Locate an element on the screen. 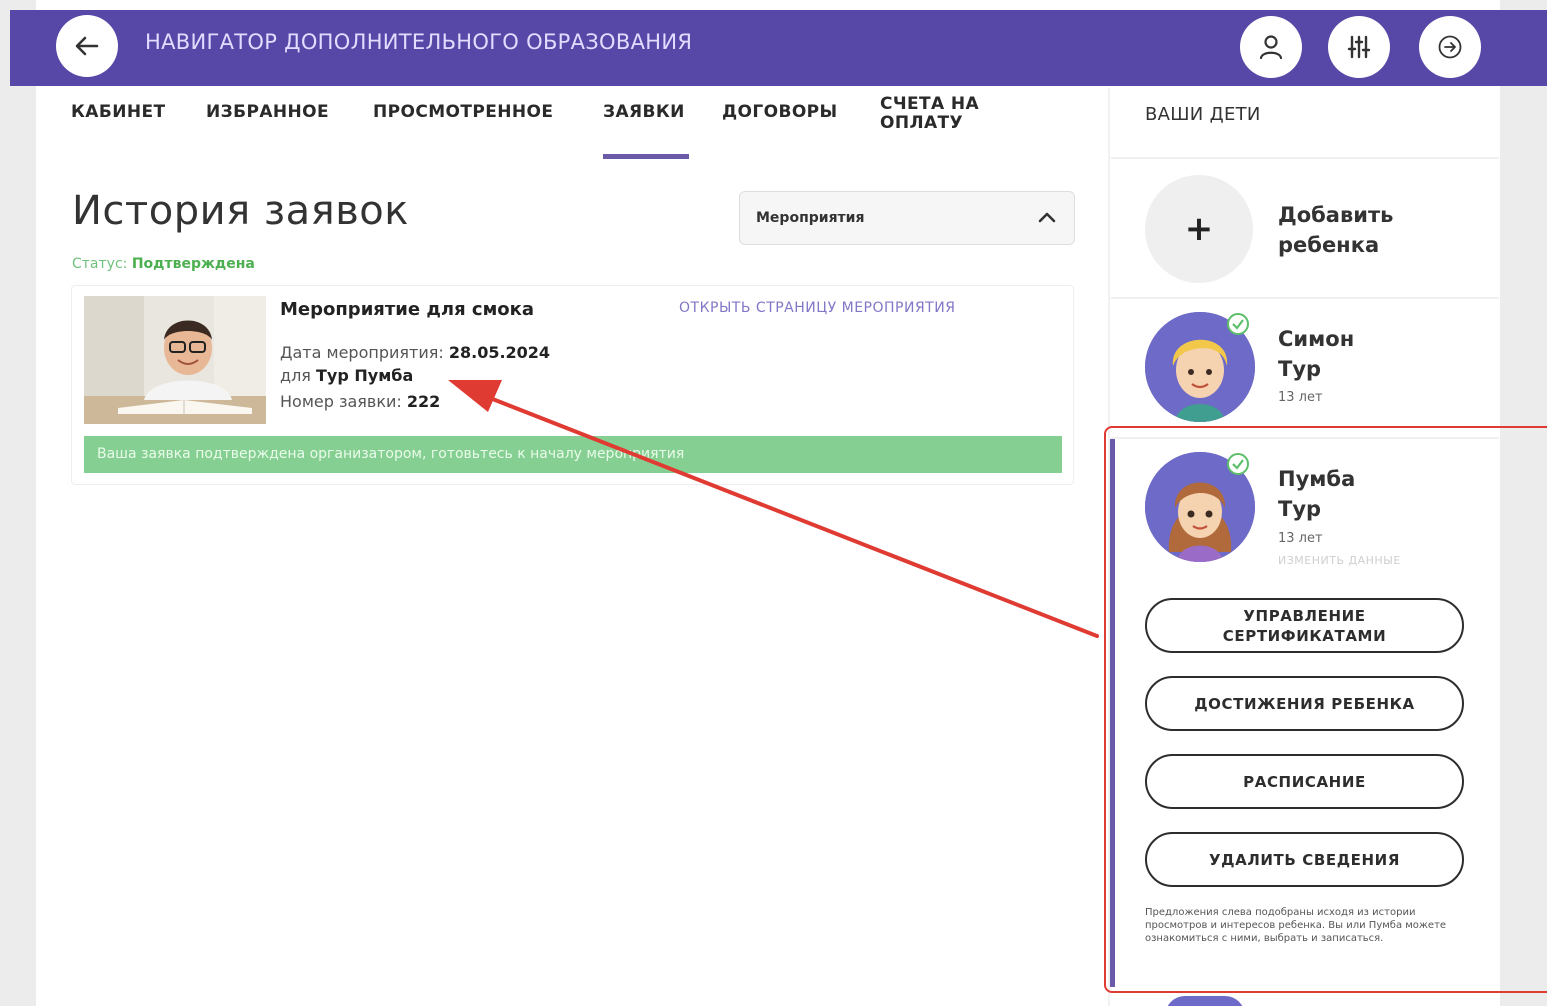 This screenshot has height=1006, width=1547. profile-button is located at coordinates (1271, 47).